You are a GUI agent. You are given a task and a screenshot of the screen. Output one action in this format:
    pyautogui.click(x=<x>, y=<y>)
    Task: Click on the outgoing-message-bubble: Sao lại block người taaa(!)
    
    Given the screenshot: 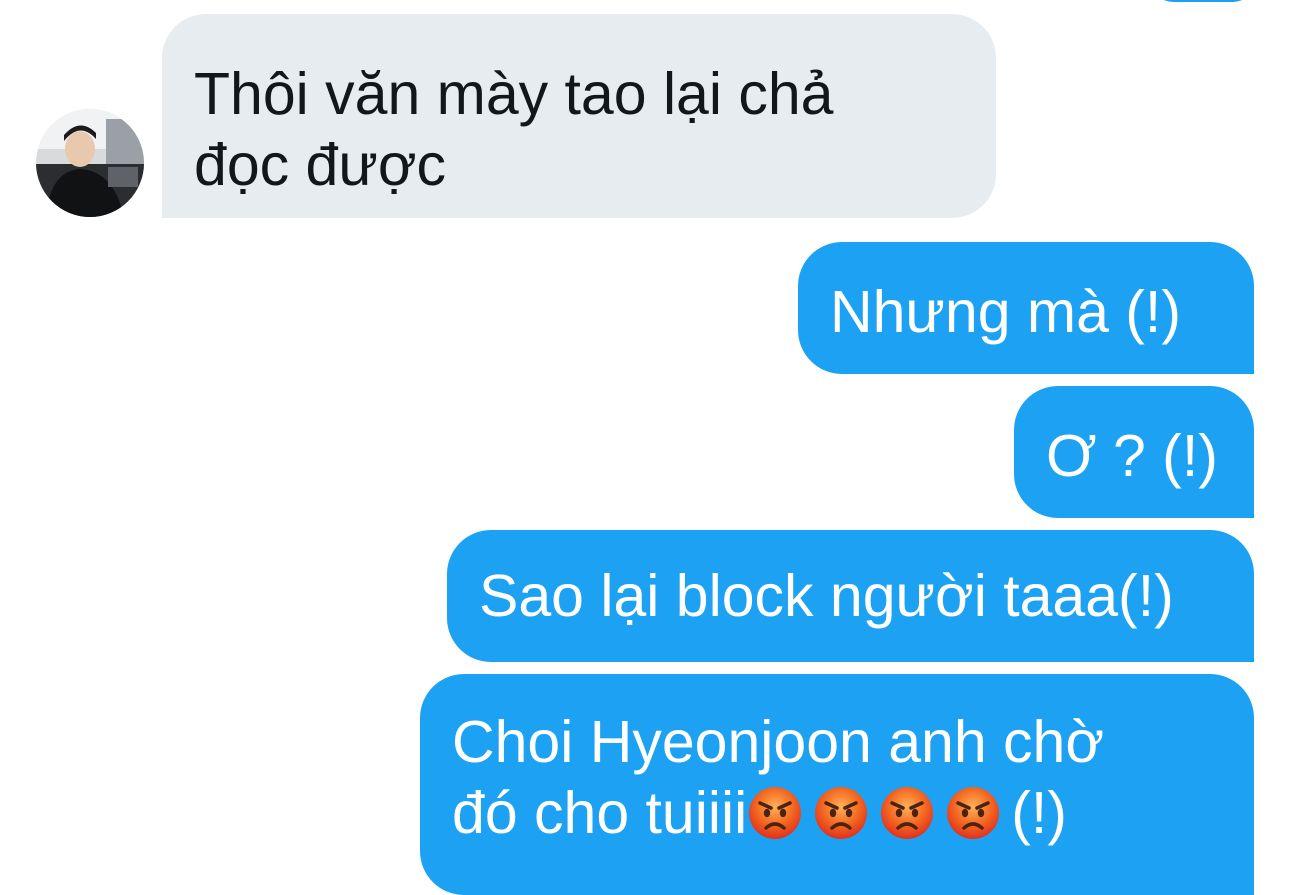 What is the action you would take?
    pyautogui.click(x=850, y=596)
    